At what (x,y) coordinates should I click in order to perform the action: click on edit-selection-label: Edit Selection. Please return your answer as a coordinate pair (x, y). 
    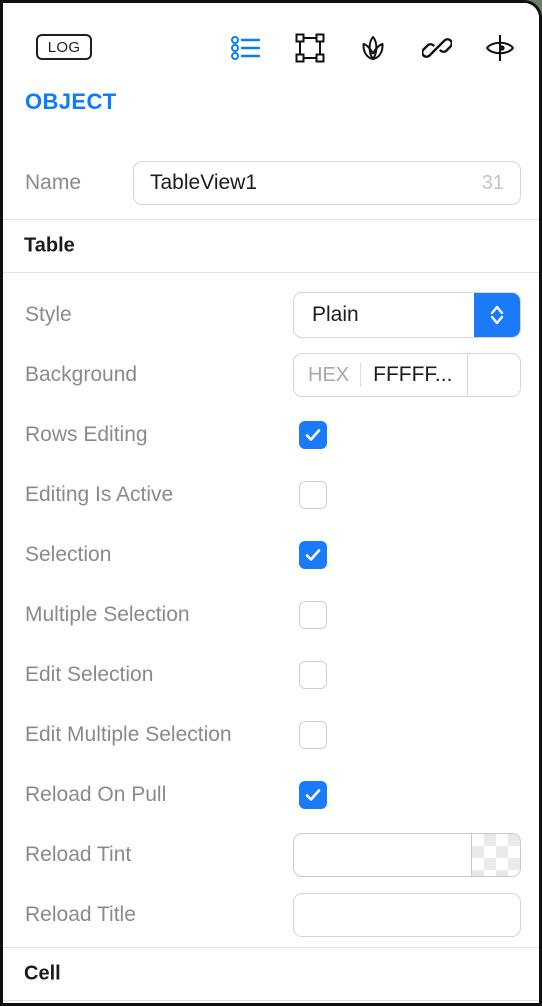
    Looking at the image, I should click on (89, 674).